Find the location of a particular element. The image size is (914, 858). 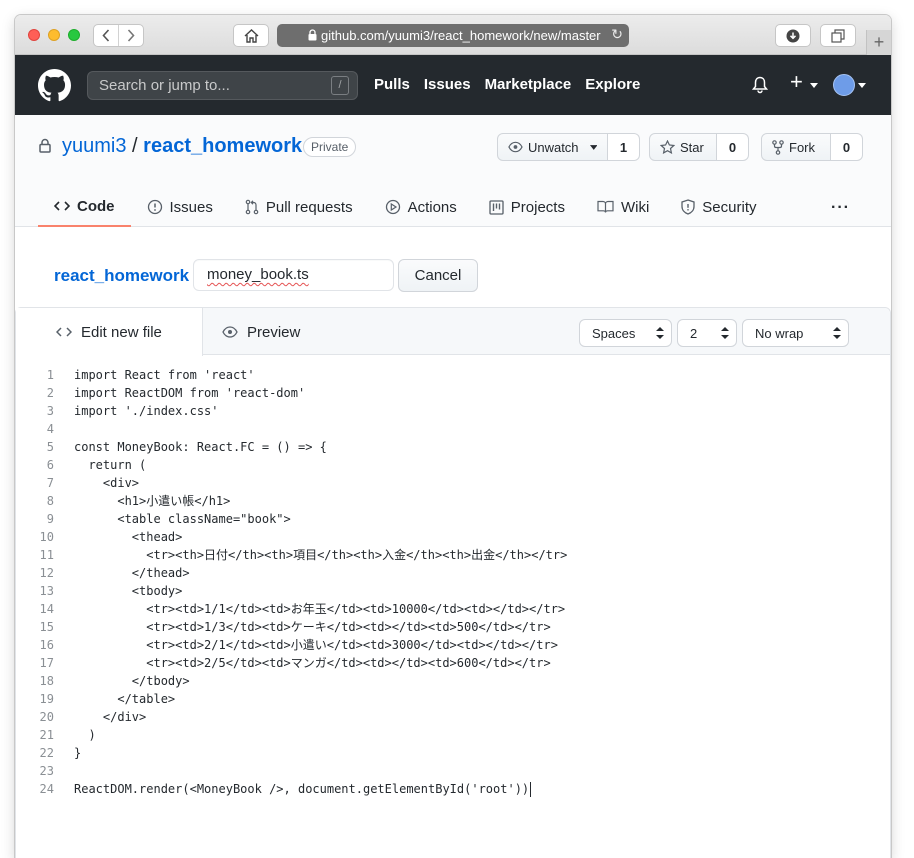

fork-group: Fork 0 is located at coordinates (812, 147).